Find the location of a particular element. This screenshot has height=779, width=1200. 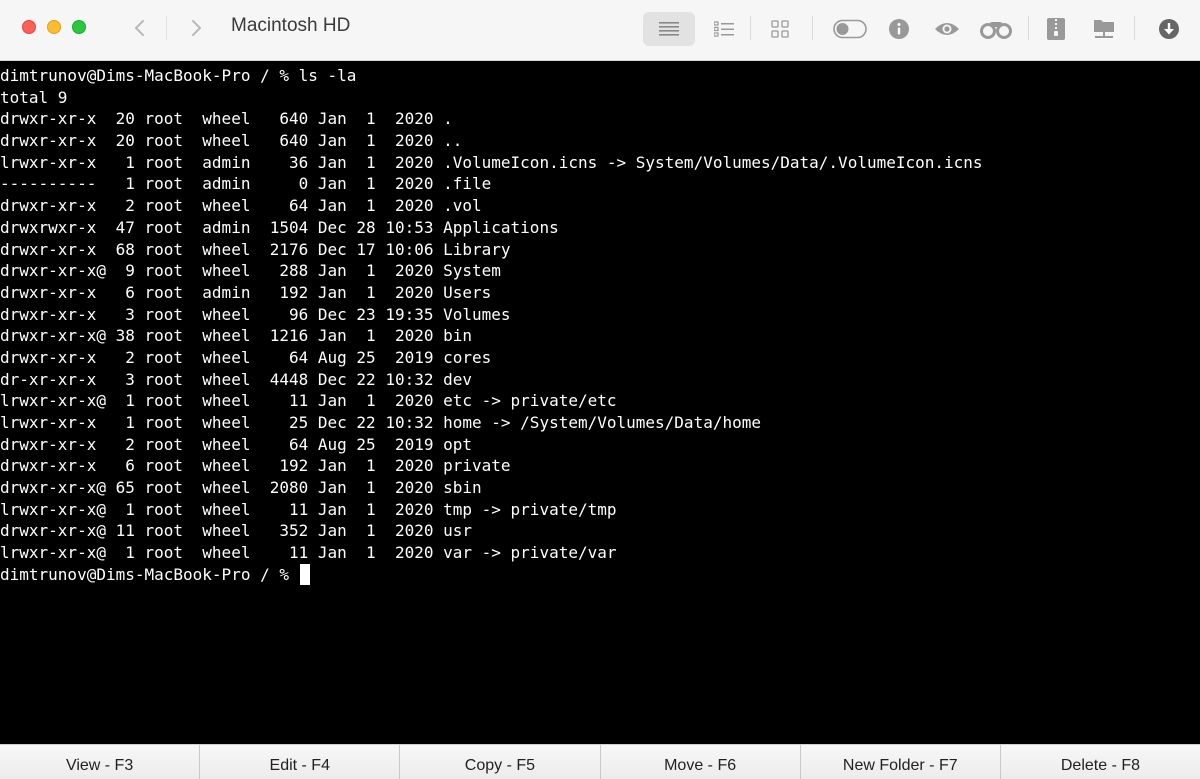

toggle-button is located at coordinates (850, 29).